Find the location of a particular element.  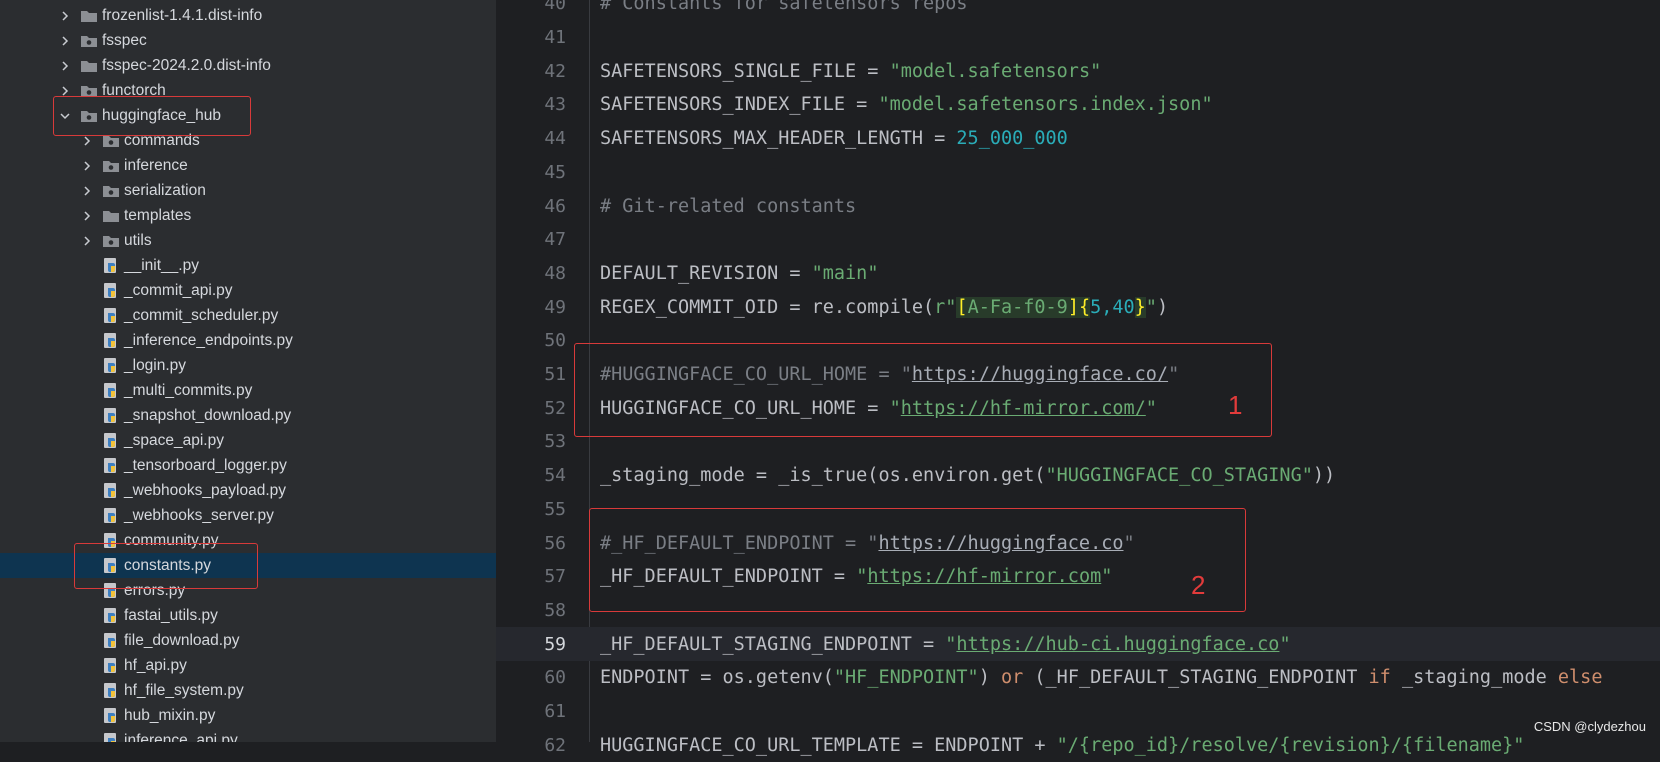

tree-item: commands is located at coordinates (248, 140).